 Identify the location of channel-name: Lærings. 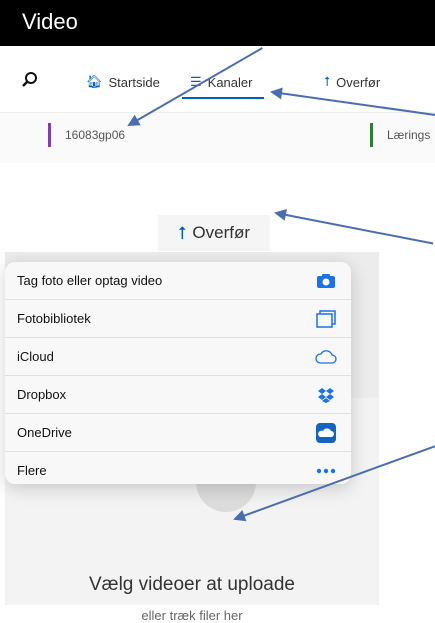
(409, 135).